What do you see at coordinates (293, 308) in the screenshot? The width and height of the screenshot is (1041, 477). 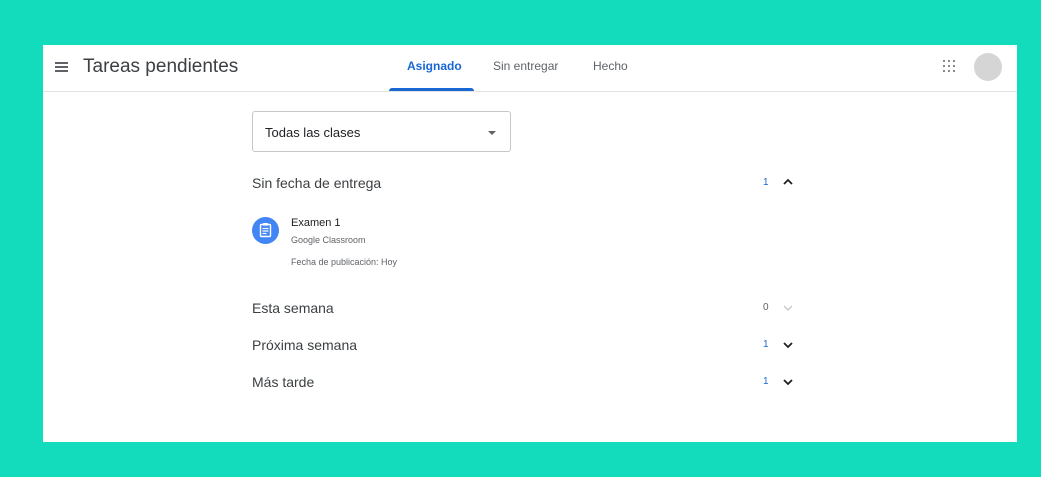 I see `section-title-this-week: Esta semana` at bounding box center [293, 308].